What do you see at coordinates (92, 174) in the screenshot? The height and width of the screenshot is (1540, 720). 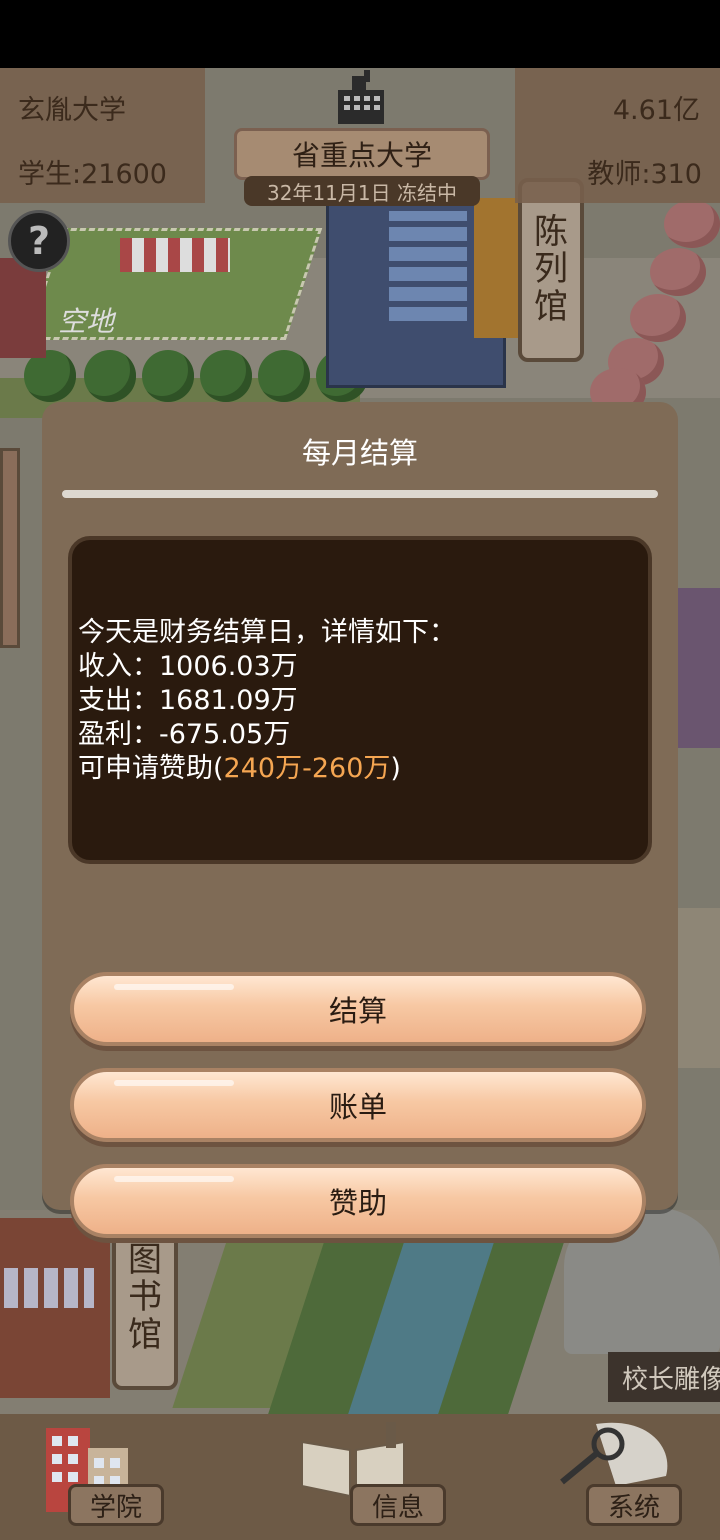 I see `student-count: 学生:21600` at bounding box center [92, 174].